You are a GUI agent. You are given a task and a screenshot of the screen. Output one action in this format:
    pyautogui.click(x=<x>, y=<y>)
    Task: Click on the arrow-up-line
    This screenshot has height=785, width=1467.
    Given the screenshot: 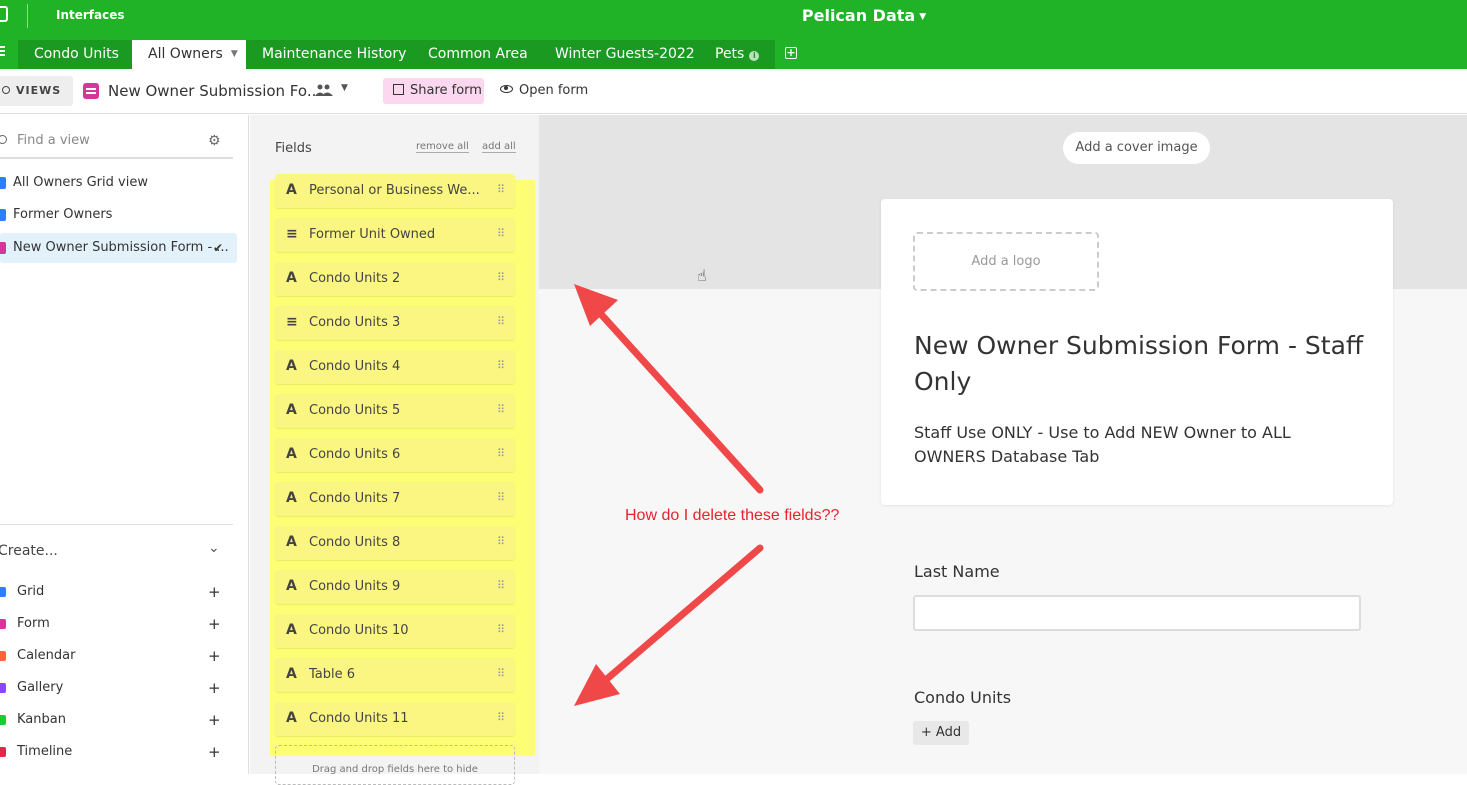 What is the action you would take?
    pyautogui.click(x=675, y=396)
    